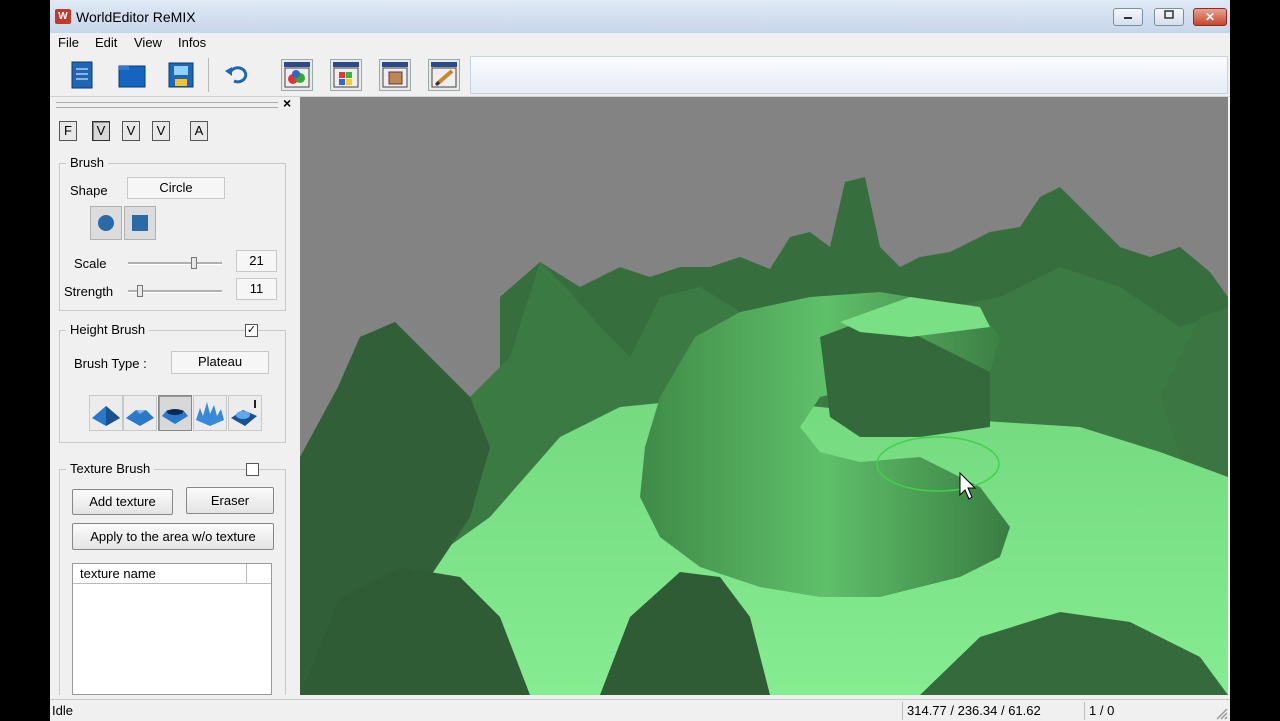 The height and width of the screenshot is (721, 1280). Describe the element at coordinates (1169, 14) in the screenshot. I see `maximize-icon` at that location.